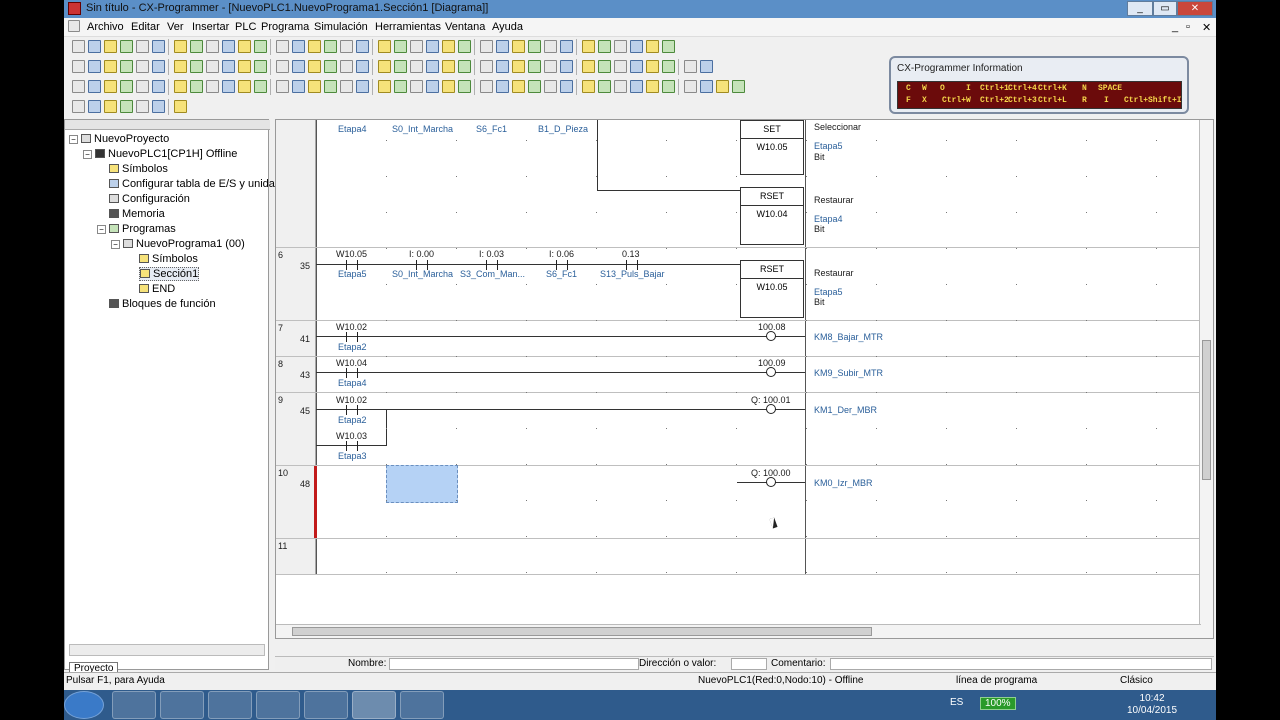  What do you see at coordinates (994, 88) in the screenshot?
I see `key-ctrl1: Ctrl+1` at bounding box center [994, 88].